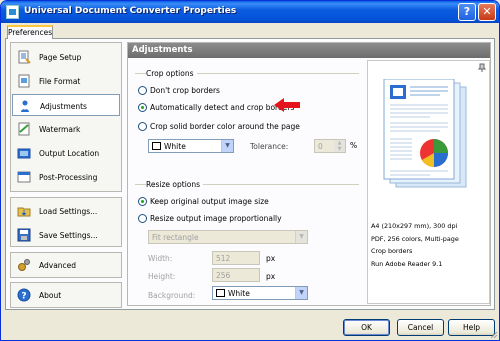 The image size is (500, 341). I want to click on preview-info-line: Crop borders, so click(392, 251).